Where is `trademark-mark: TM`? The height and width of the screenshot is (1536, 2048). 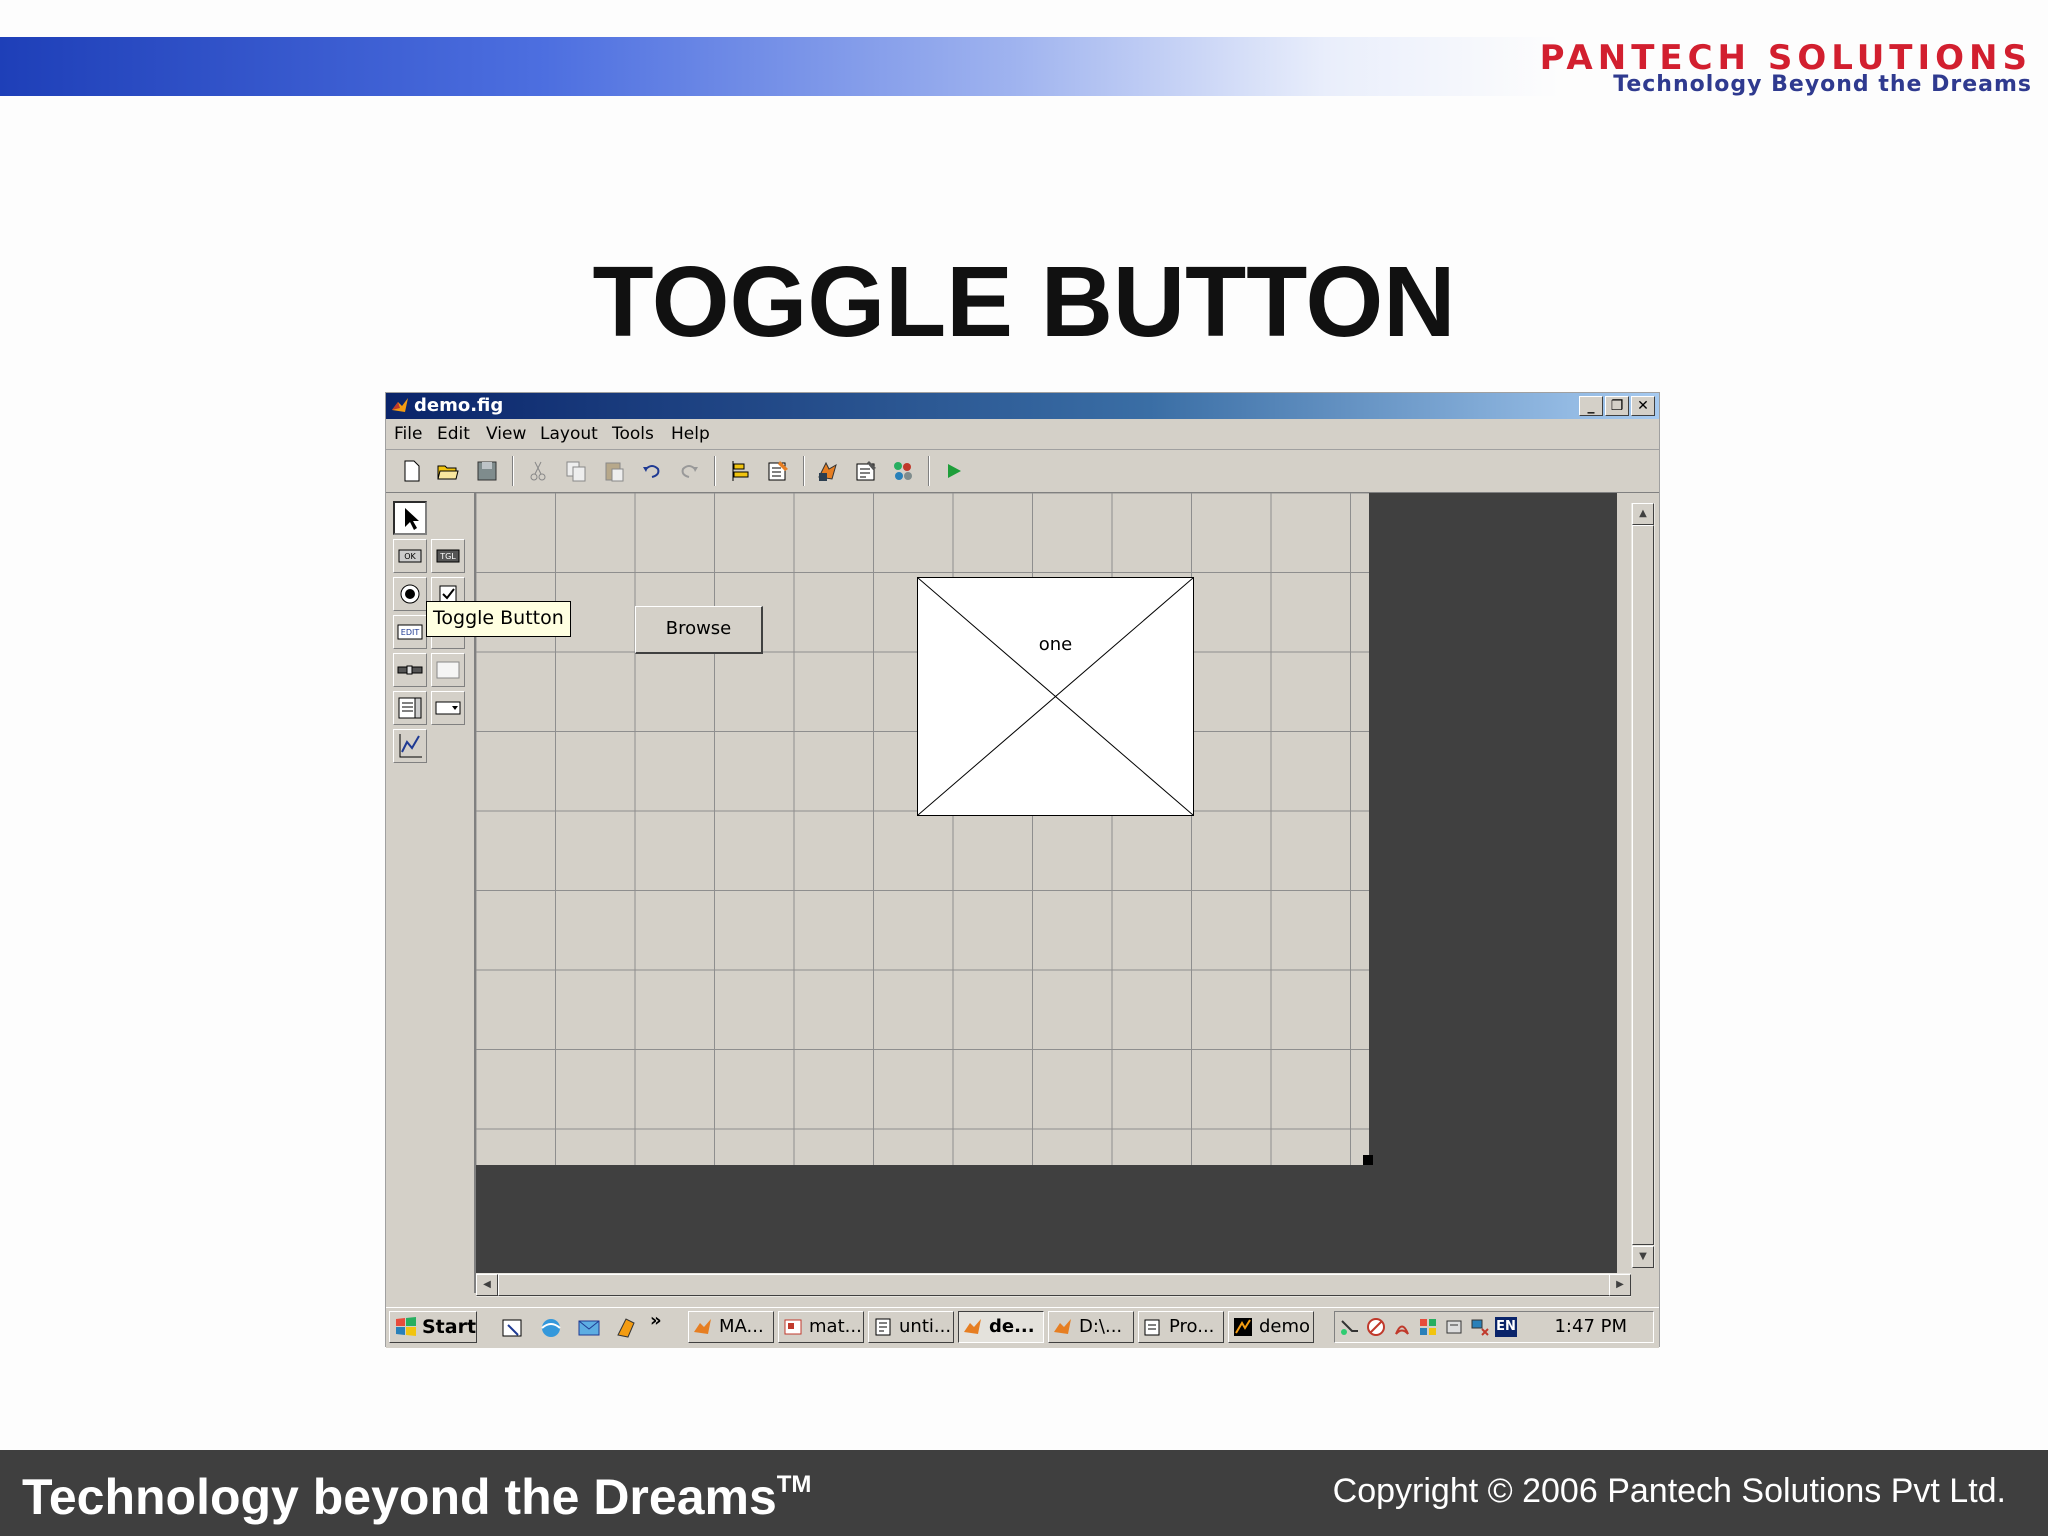
trademark-mark: TM is located at coordinates (794, 1484).